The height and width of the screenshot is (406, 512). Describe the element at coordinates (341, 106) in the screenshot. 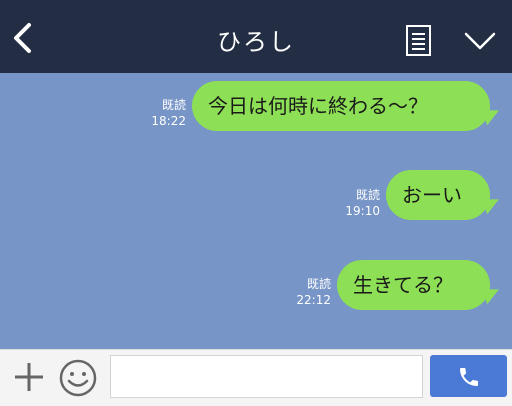

I see `message-bubble: 今日は何時に終わる～？` at that location.